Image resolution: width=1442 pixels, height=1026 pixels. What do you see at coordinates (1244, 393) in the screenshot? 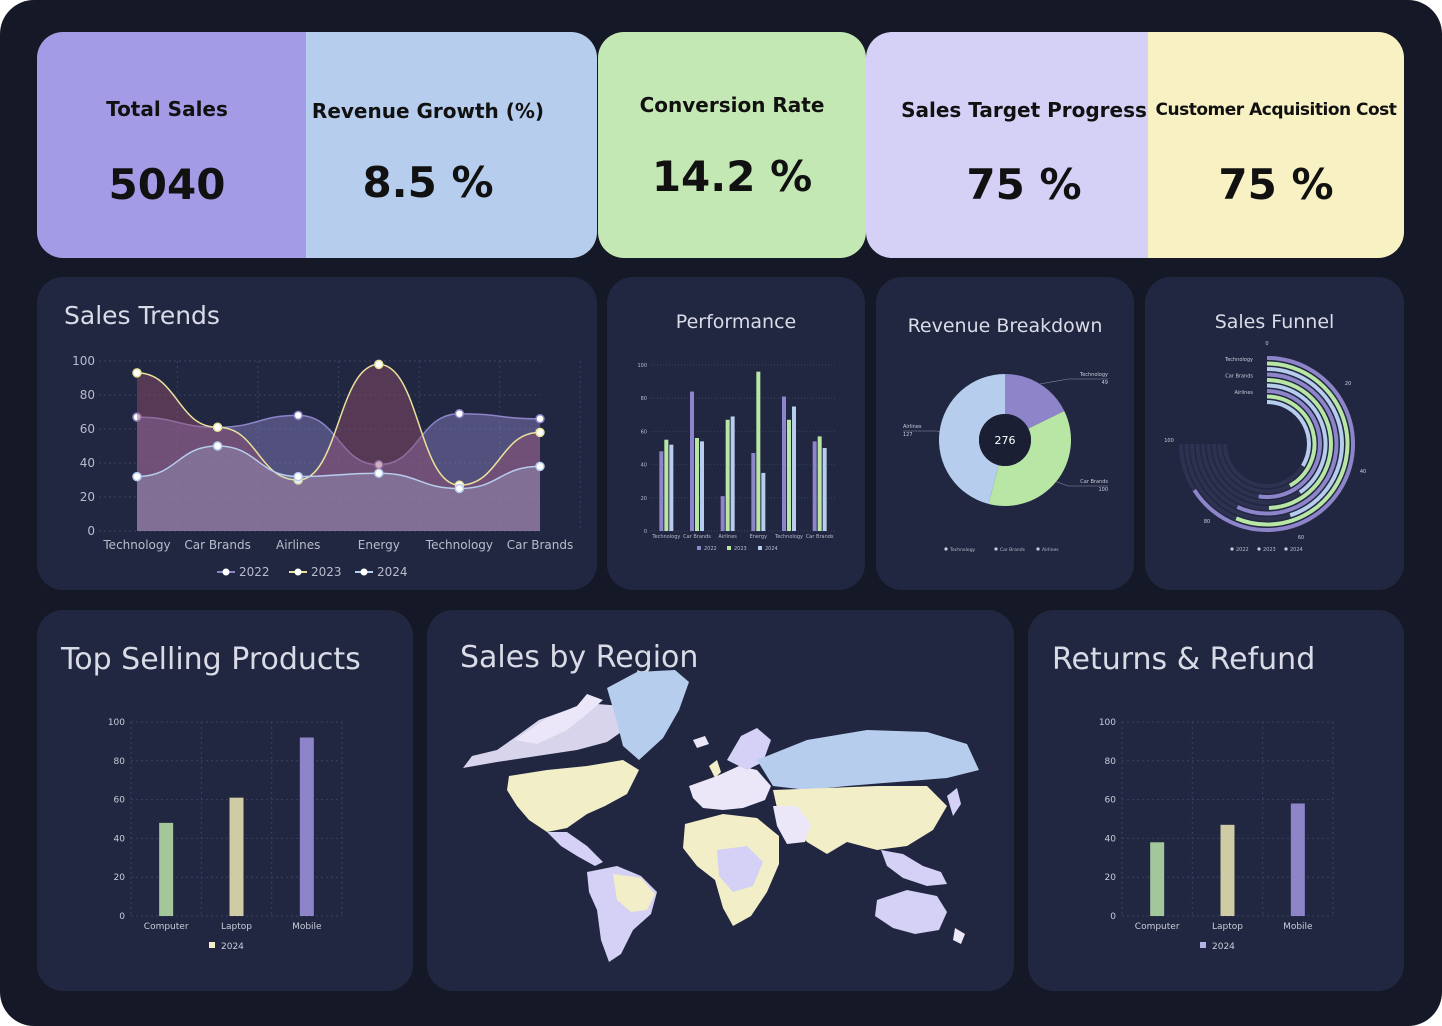
I see `category-label: Airlines` at bounding box center [1244, 393].